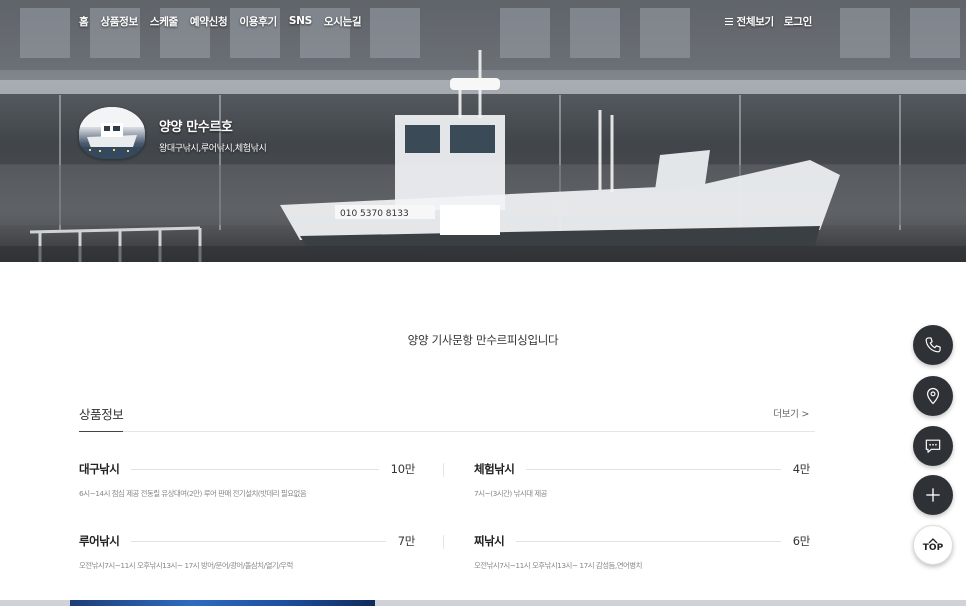  I want to click on shop-name: 양양 만수르호, so click(196, 127).